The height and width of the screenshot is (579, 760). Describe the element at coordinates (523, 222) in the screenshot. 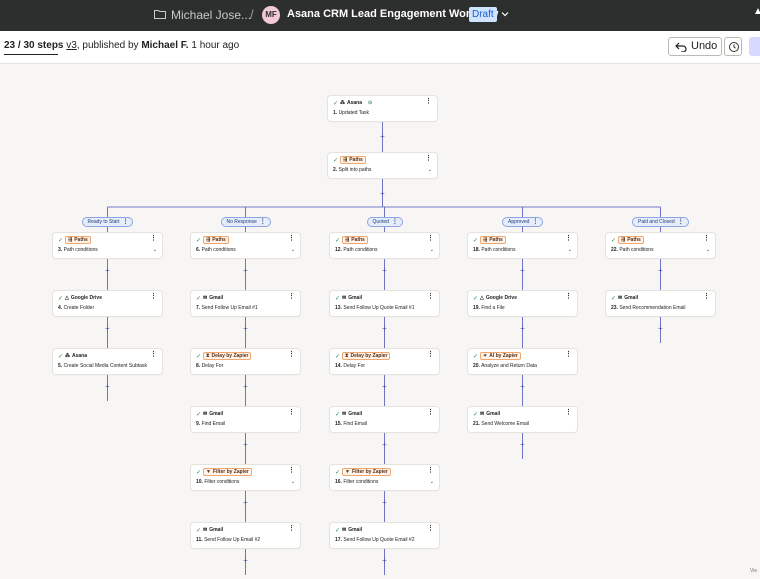

I see `path-pill-approved: Approved ⋮` at that location.